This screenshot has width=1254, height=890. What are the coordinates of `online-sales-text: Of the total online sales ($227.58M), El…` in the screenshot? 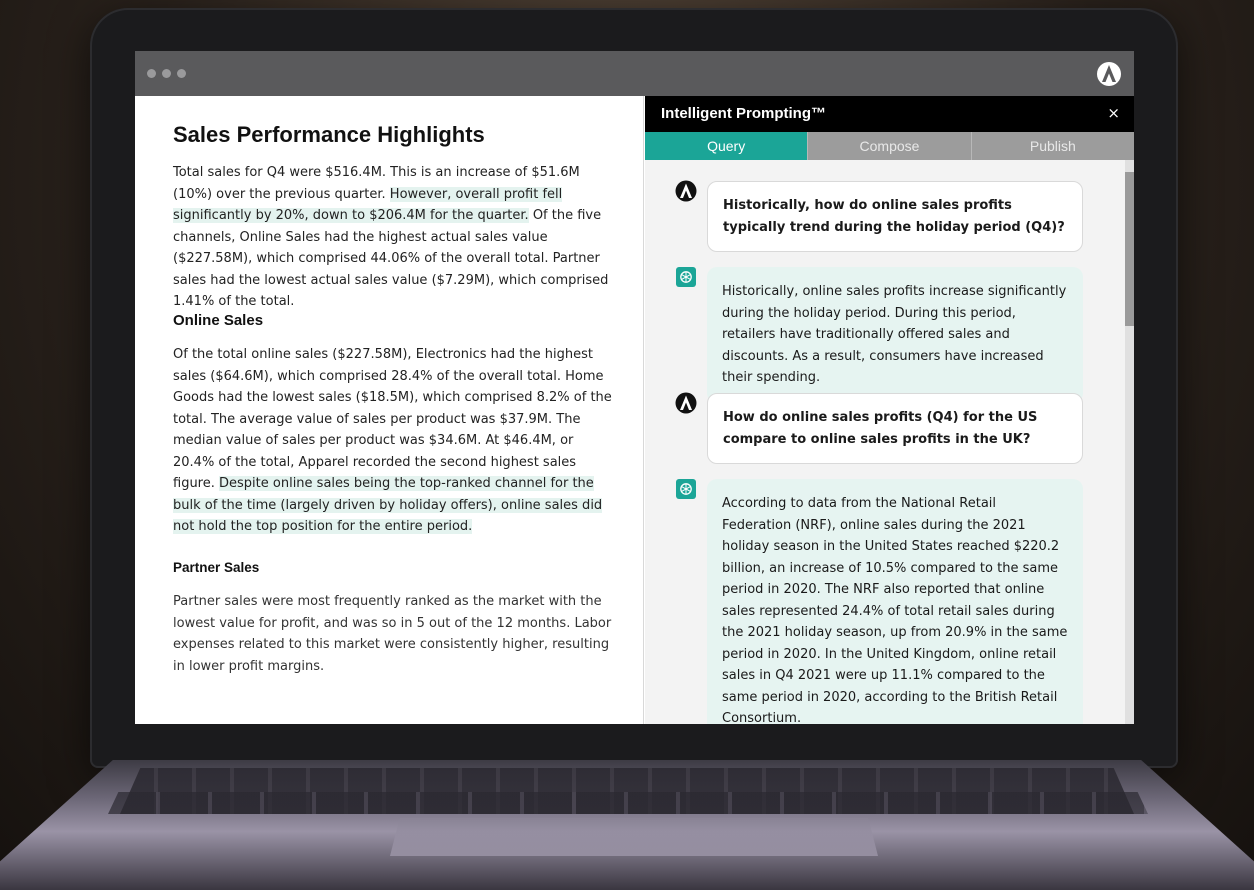 It's located at (392, 419).